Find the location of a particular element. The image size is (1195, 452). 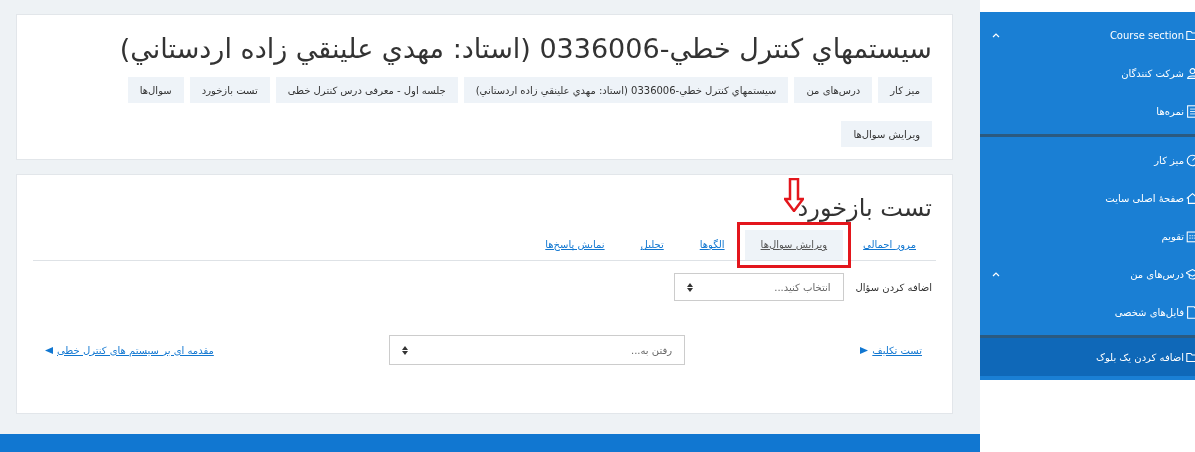

breadcrumb-item: میز کار is located at coordinates (905, 90).